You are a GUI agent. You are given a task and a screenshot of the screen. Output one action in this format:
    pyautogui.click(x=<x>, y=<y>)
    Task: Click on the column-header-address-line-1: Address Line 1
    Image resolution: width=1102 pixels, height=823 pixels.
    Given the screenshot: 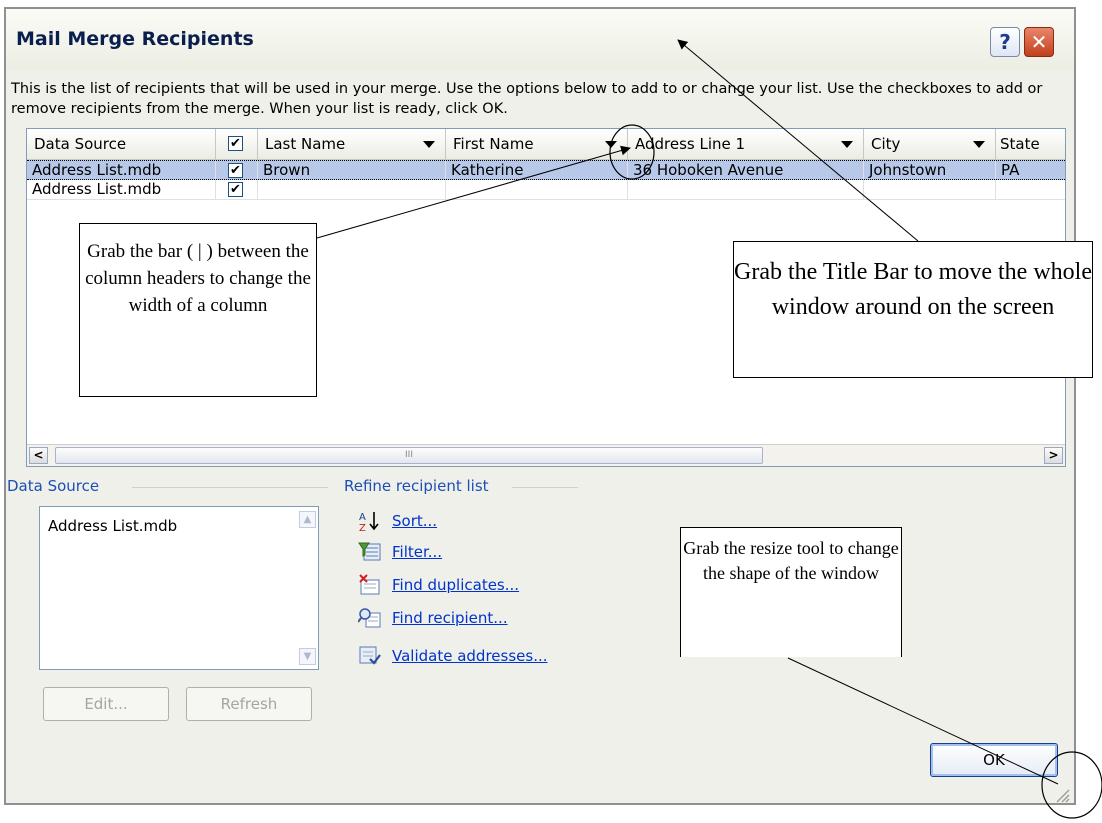 What is the action you would take?
    pyautogui.click(x=746, y=144)
    